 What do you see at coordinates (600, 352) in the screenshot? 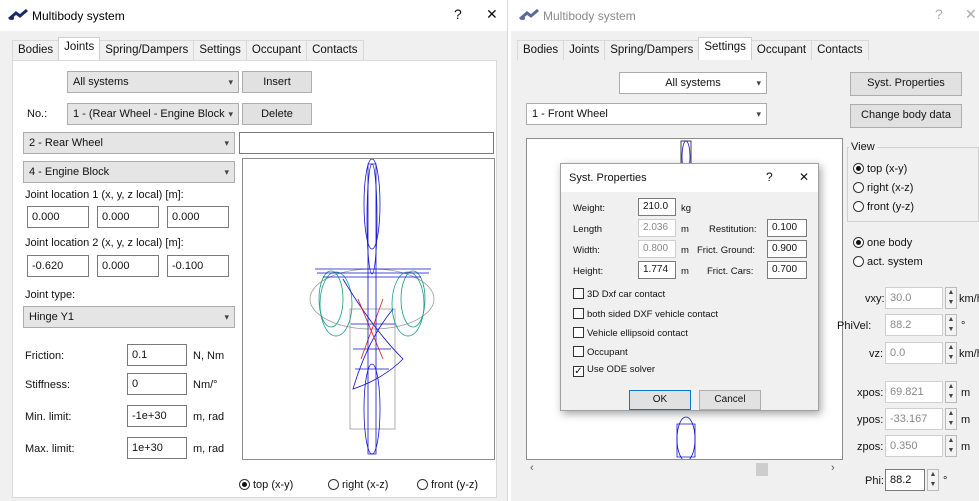
I see `occupant-checkbox: Occupant` at bounding box center [600, 352].